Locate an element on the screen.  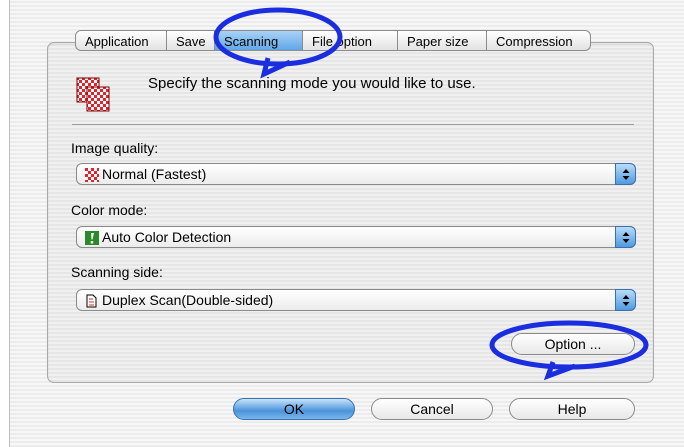
option-highlight-circle is located at coordinates (569, 350).